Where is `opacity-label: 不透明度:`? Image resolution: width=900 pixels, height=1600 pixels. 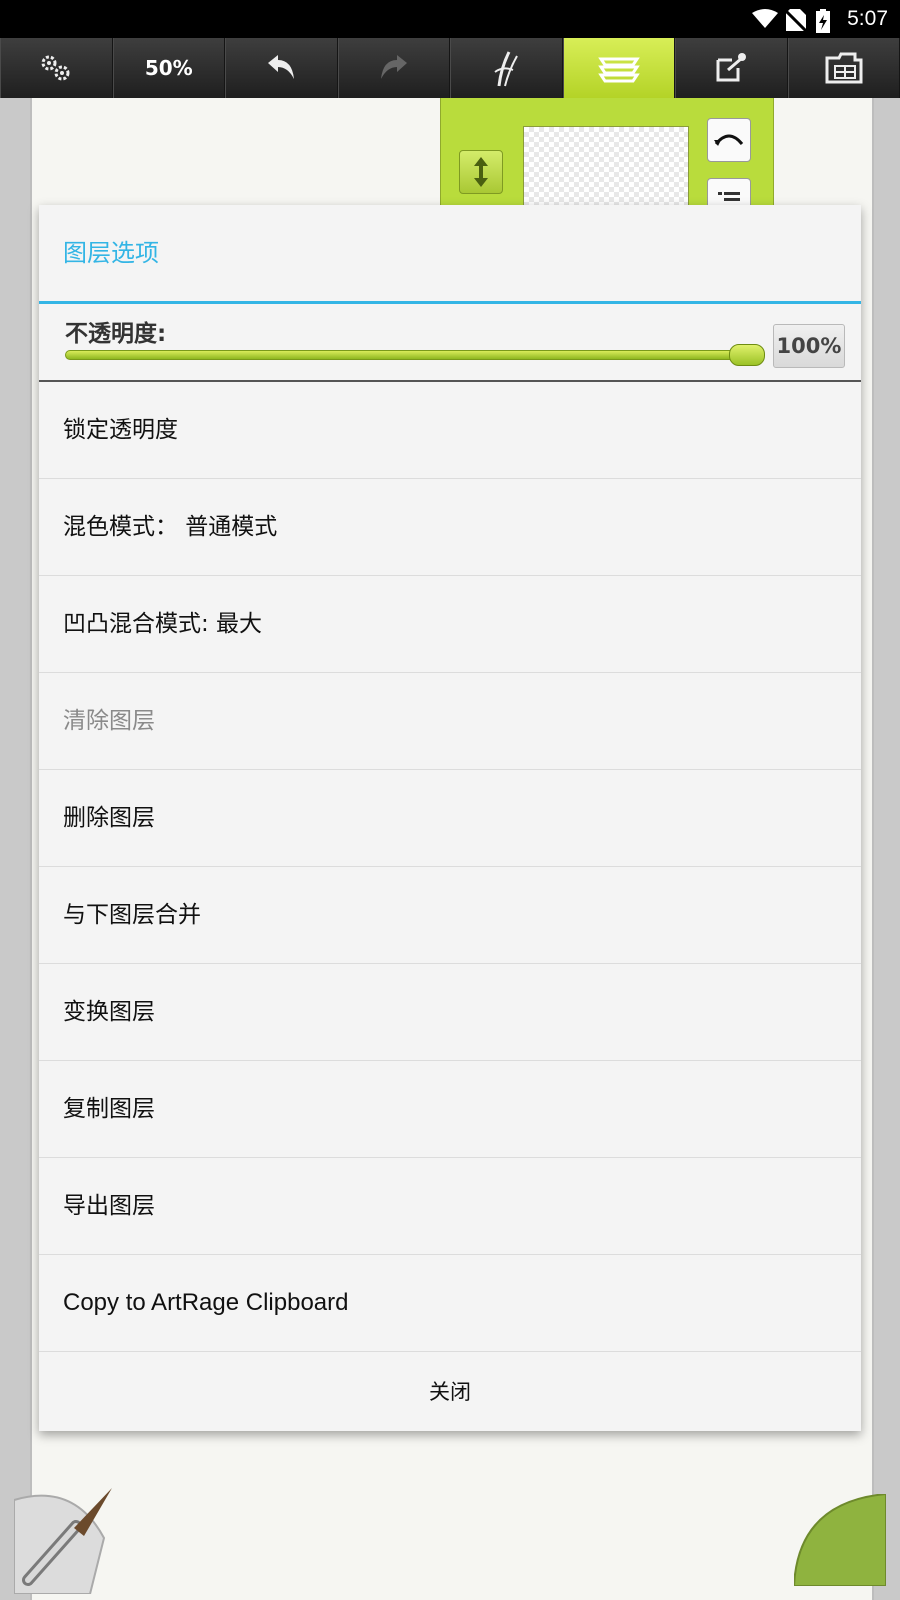 opacity-label: 不透明度: is located at coordinates (116, 334).